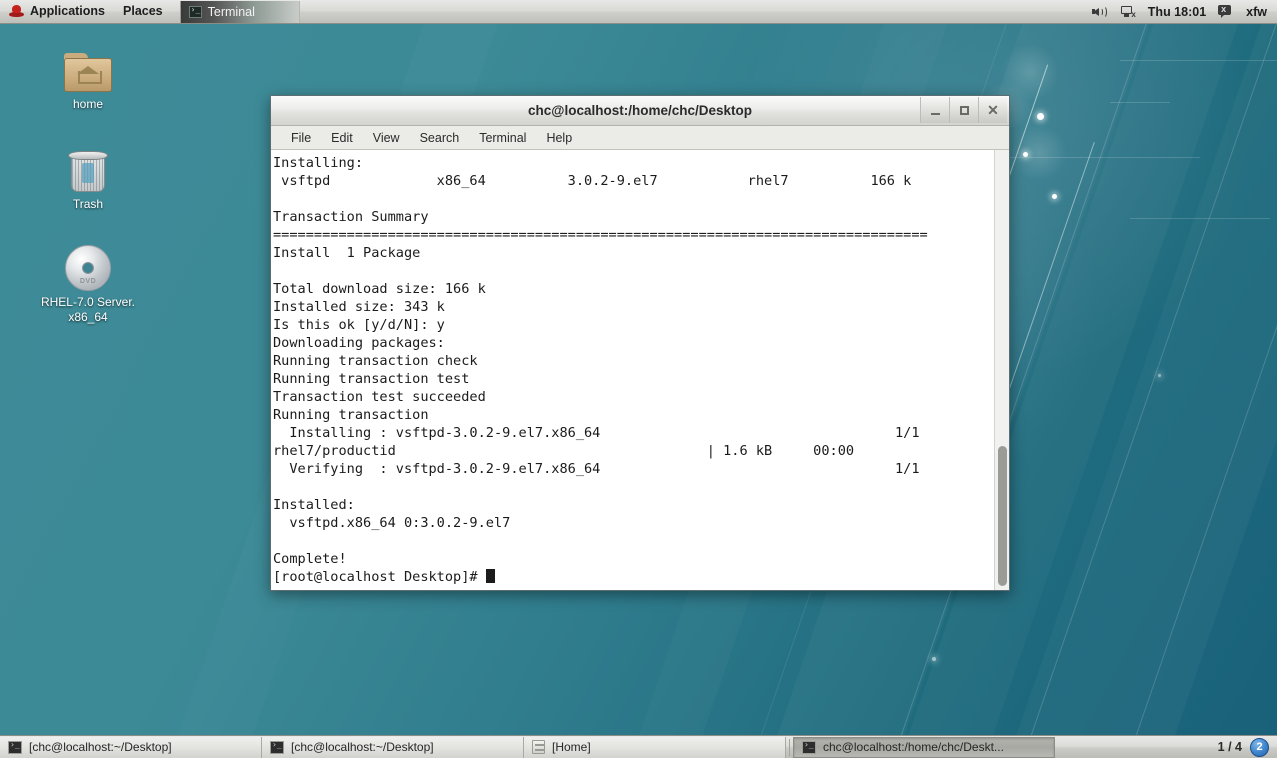  What do you see at coordinates (1247, 747) in the screenshot?
I see `workspace-pager: 1 / 4 2` at bounding box center [1247, 747].